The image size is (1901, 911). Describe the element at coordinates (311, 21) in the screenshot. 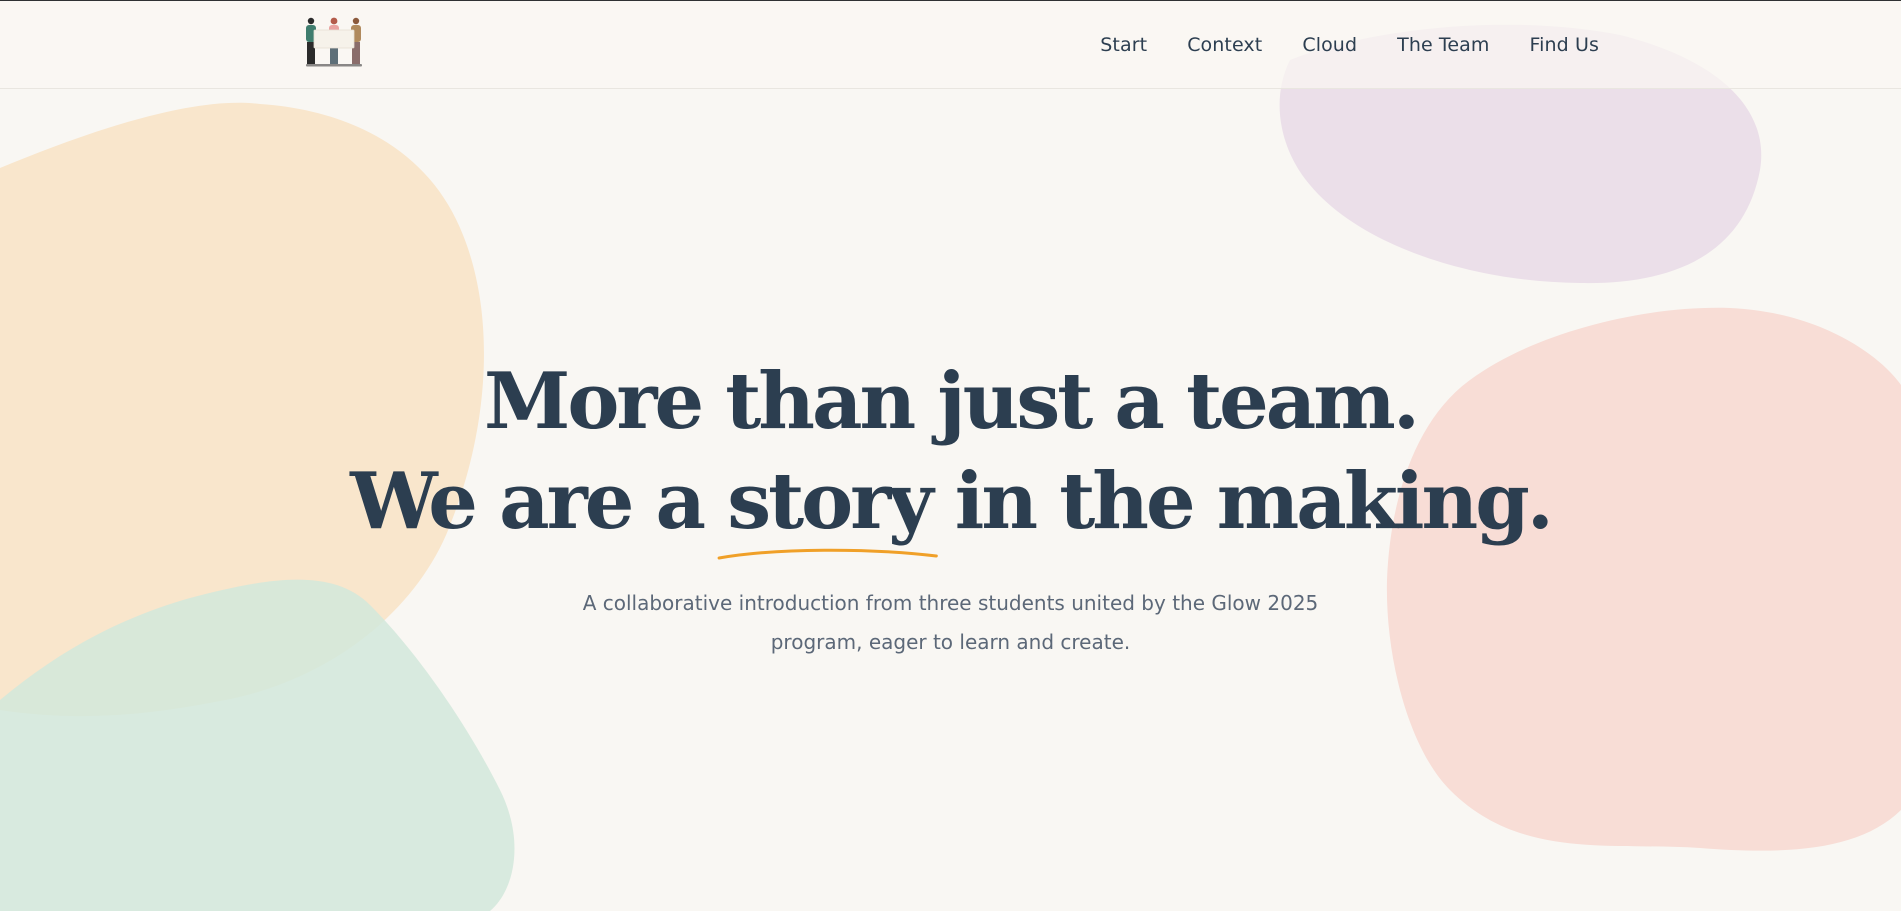

I see `person-left-head-icon` at that location.